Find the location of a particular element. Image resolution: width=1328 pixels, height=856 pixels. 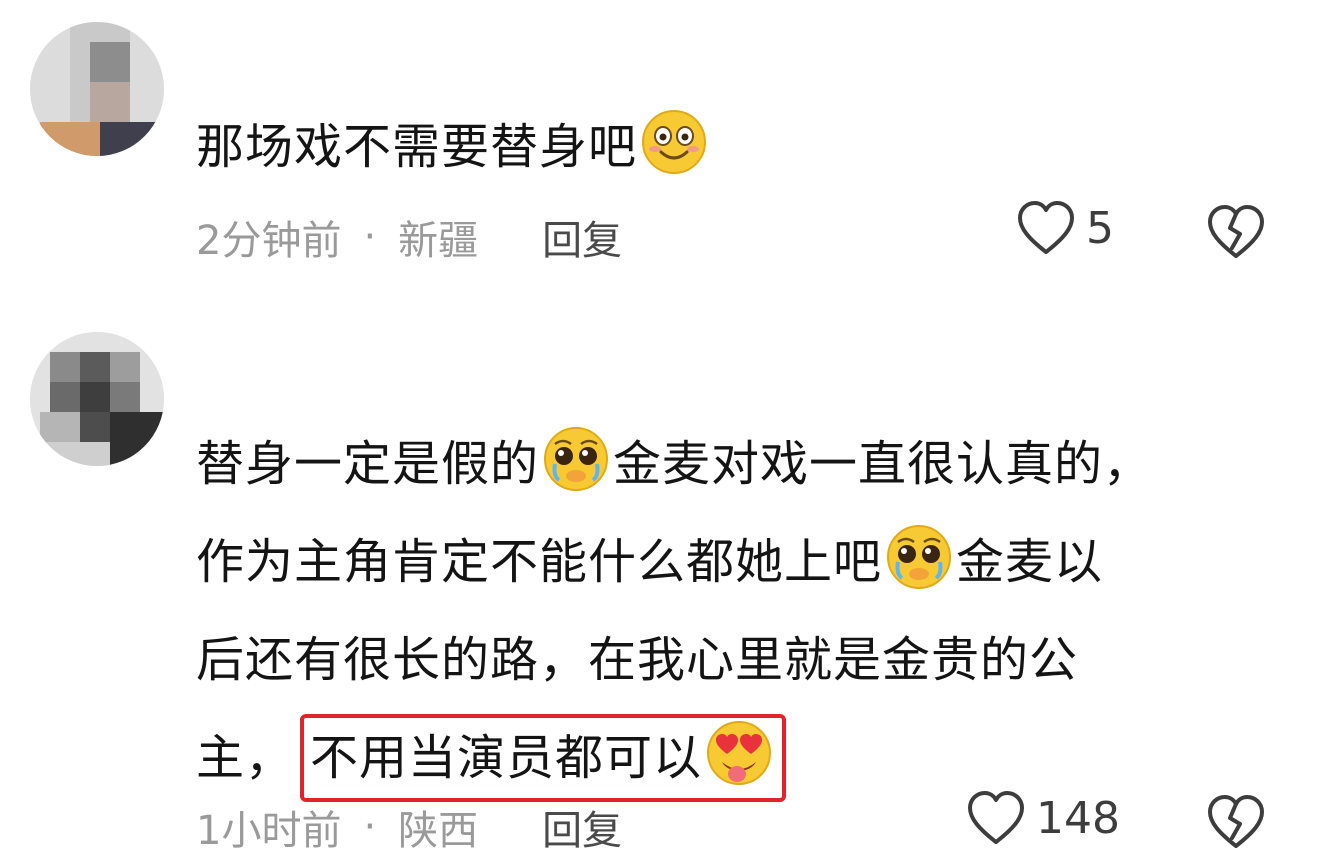

comment-text-segment: 作为主角肯定不能什么都她上吧 is located at coordinates (539, 562).